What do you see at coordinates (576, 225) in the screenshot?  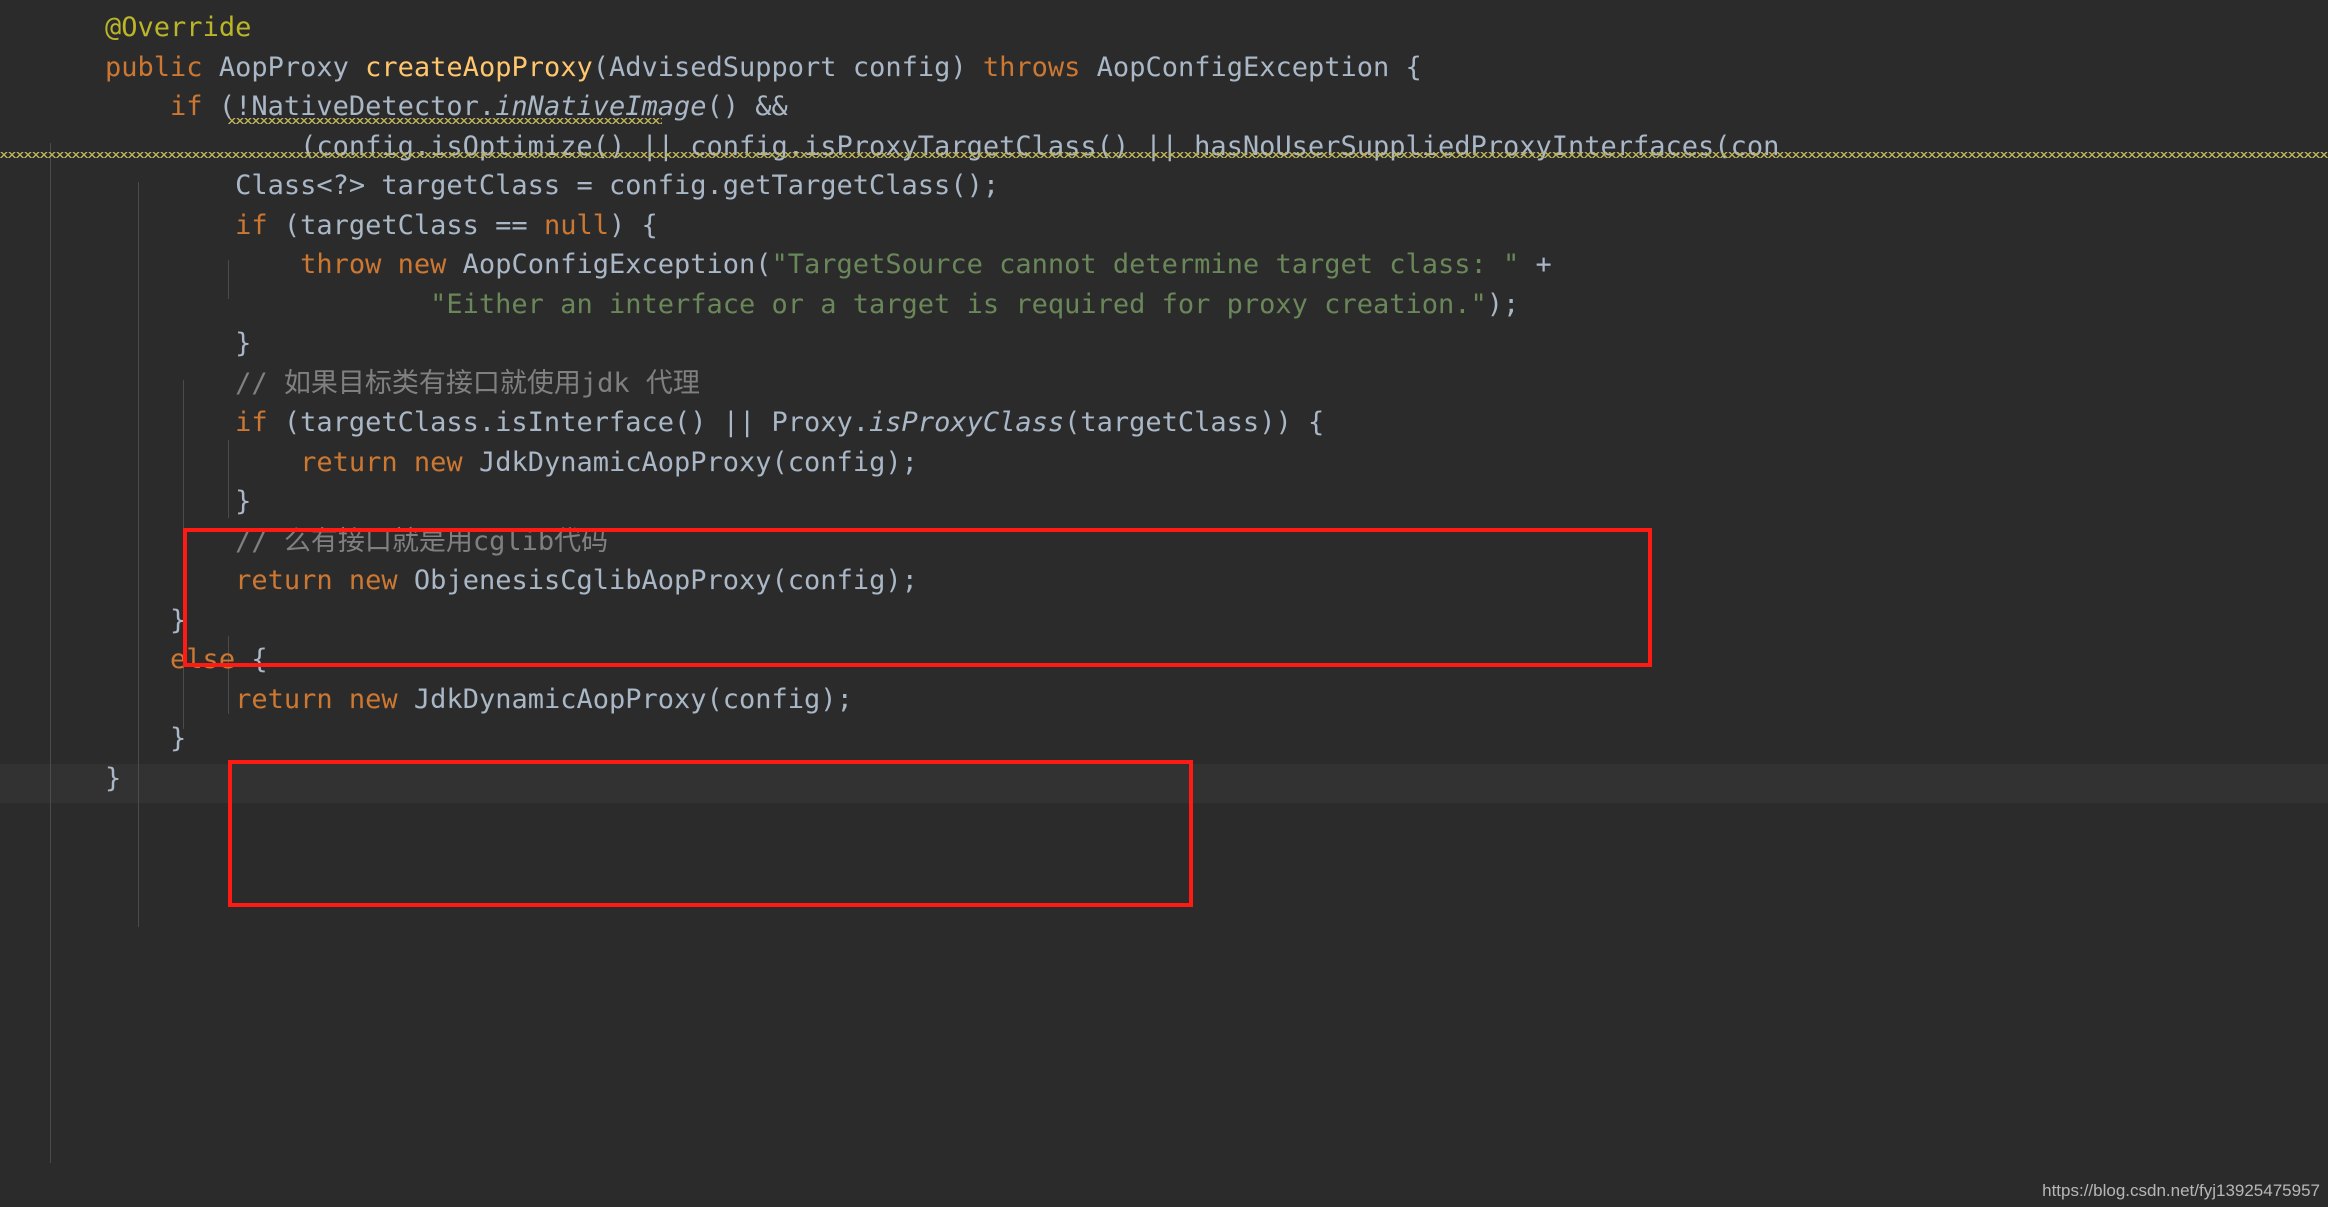 I see `token-kw: null` at bounding box center [576, 225].